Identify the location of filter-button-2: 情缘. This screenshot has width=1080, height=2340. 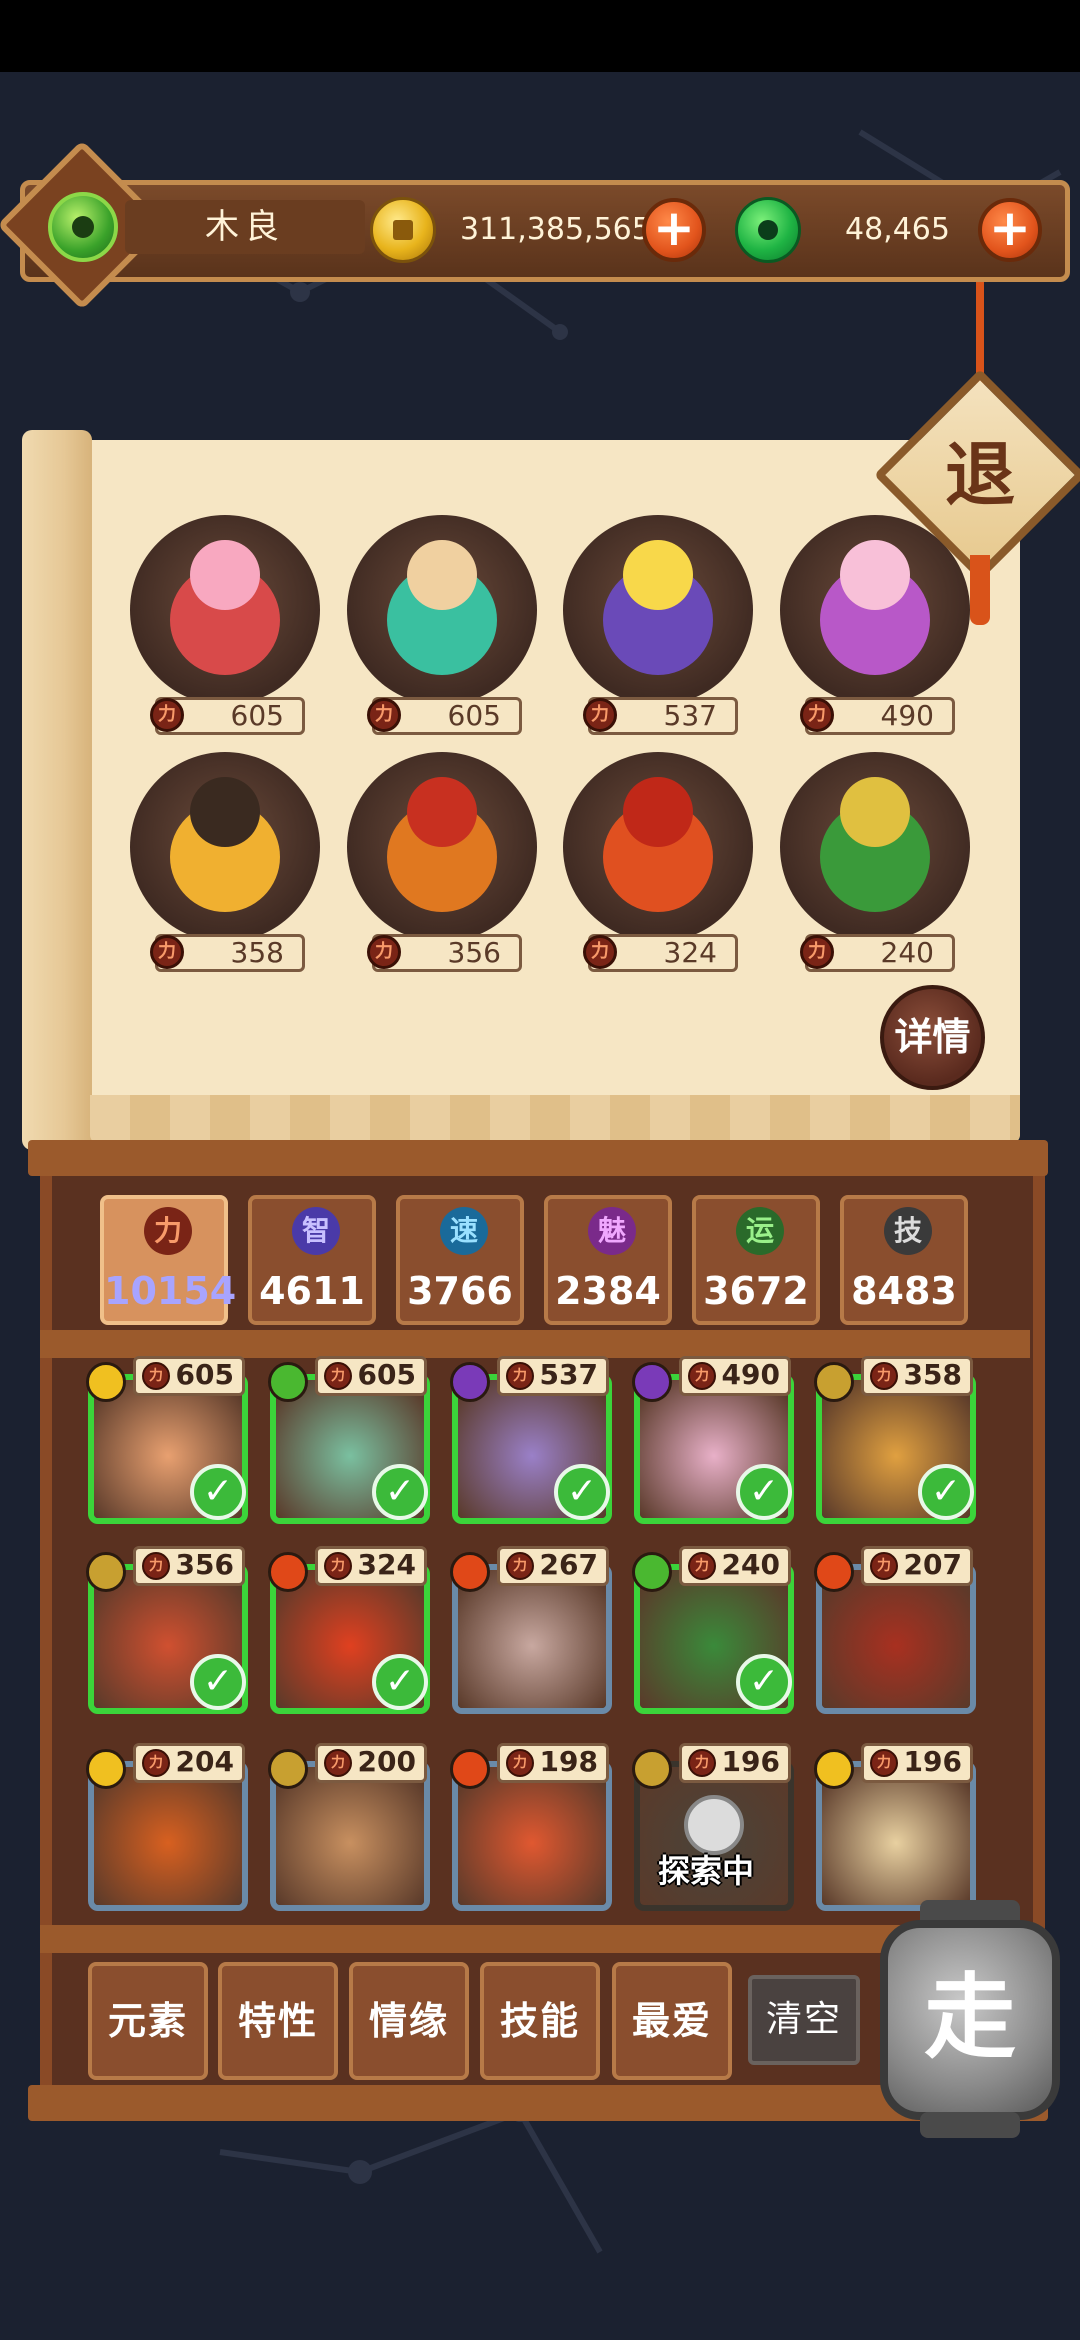
(409, 2021).